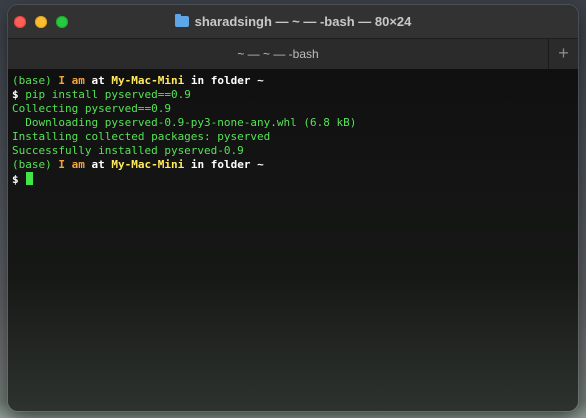 The image size is (586, 418). I want to click on window-title: sharadsingh — ~ — -bash — 80×24, so click(293, 21).